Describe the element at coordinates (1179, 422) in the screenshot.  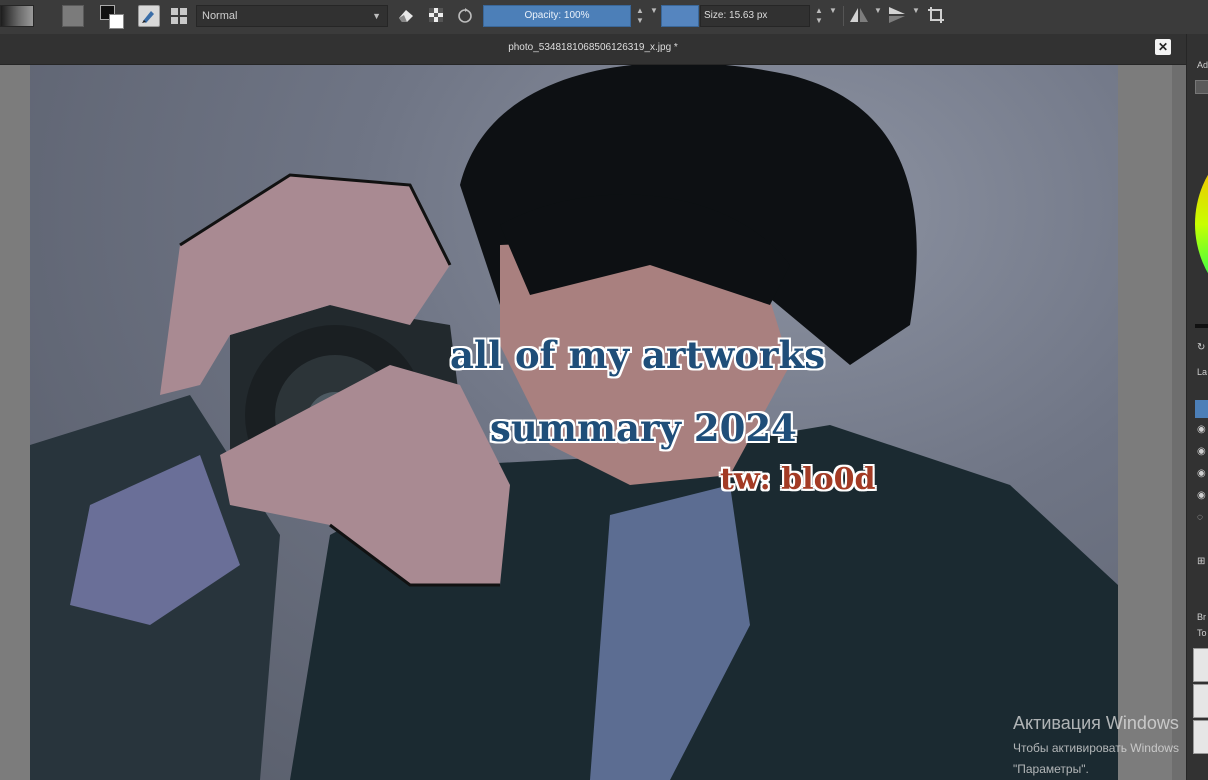
I see `vertical-scrollbar` at that location.